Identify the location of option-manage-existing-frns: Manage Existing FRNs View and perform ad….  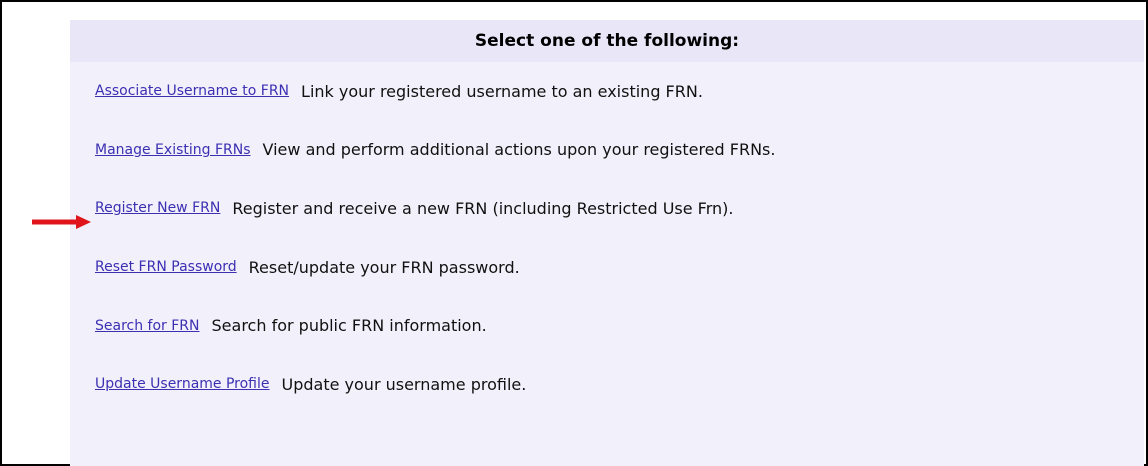
(435, 150).